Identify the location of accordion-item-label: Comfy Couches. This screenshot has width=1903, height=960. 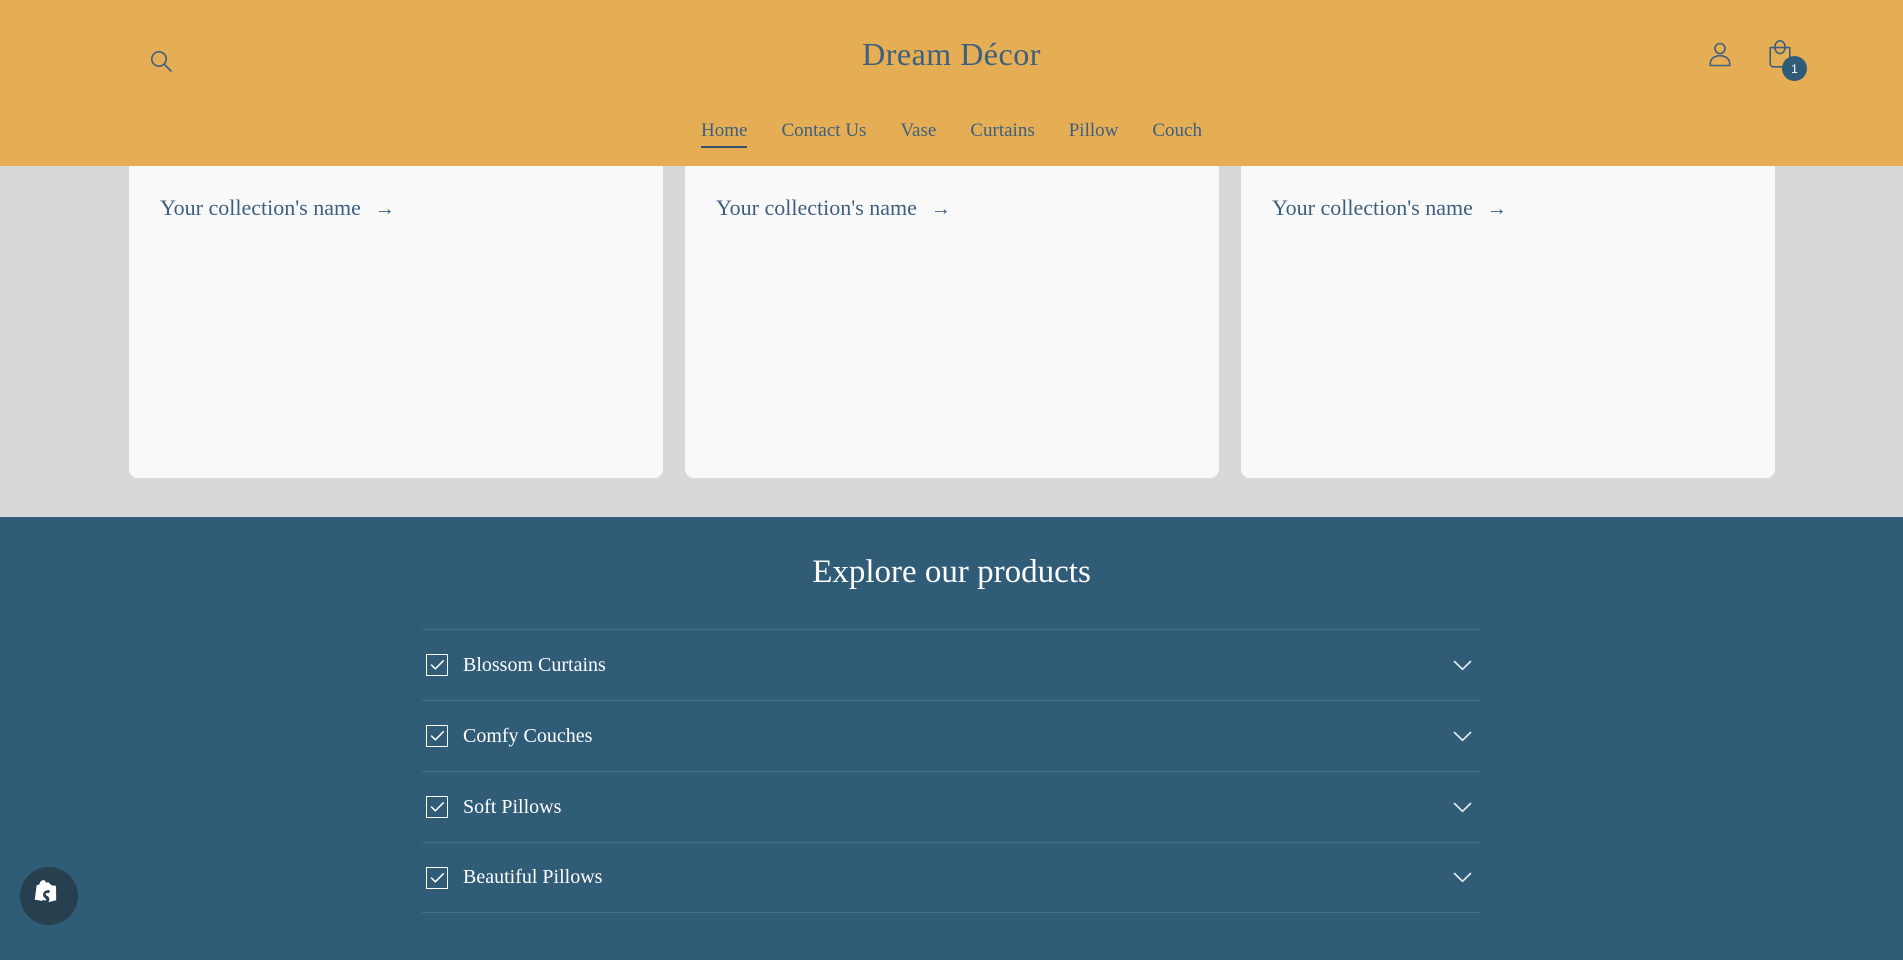
(528, 735).